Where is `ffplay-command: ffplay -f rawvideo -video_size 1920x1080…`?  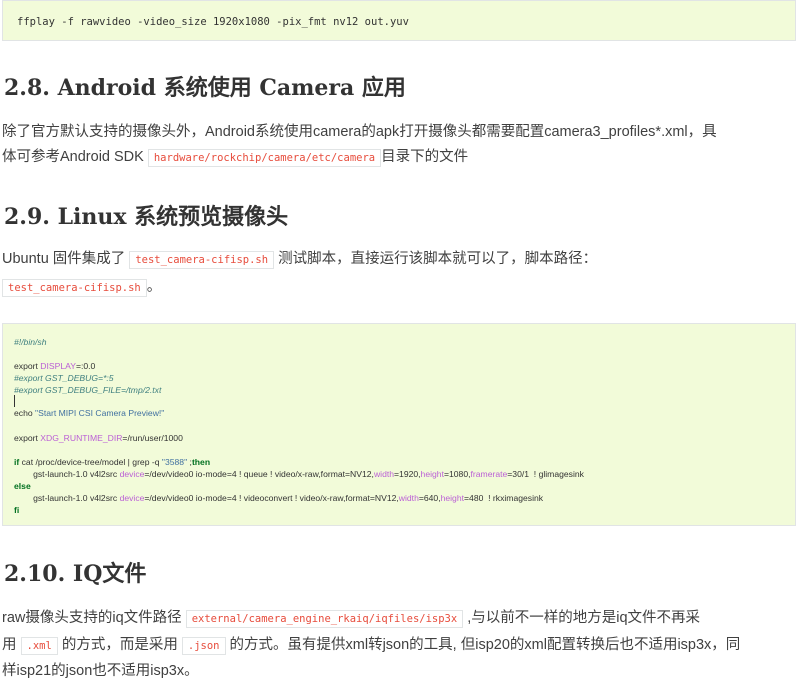
ffplay-command: ffplay -f rawvideo -video_size 1920x1080… is located at coordinates (213, 22).